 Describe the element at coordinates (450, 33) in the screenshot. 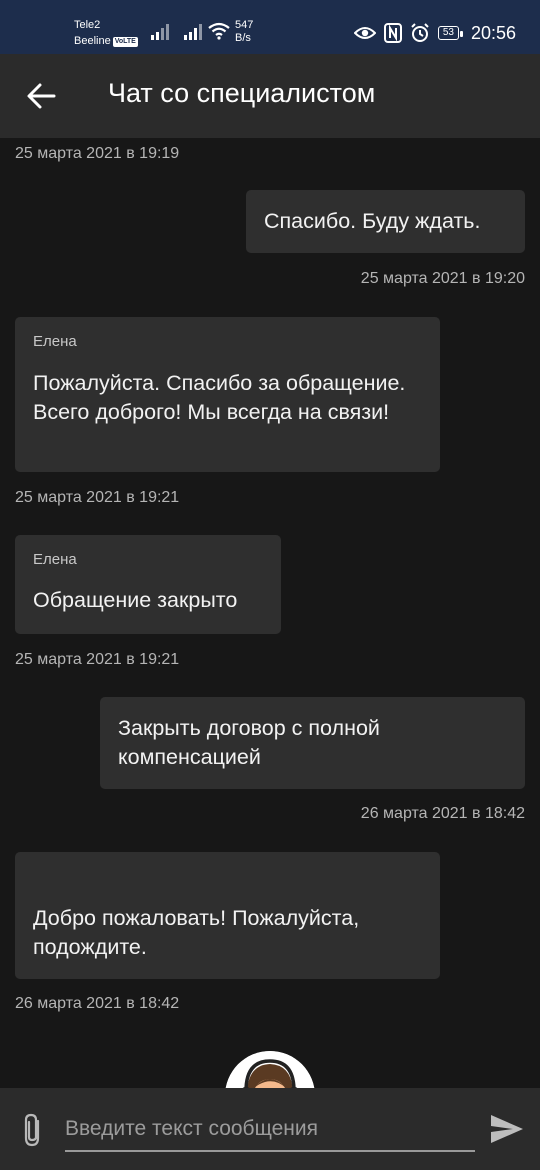

I see `battery-icon: 53` at that location.